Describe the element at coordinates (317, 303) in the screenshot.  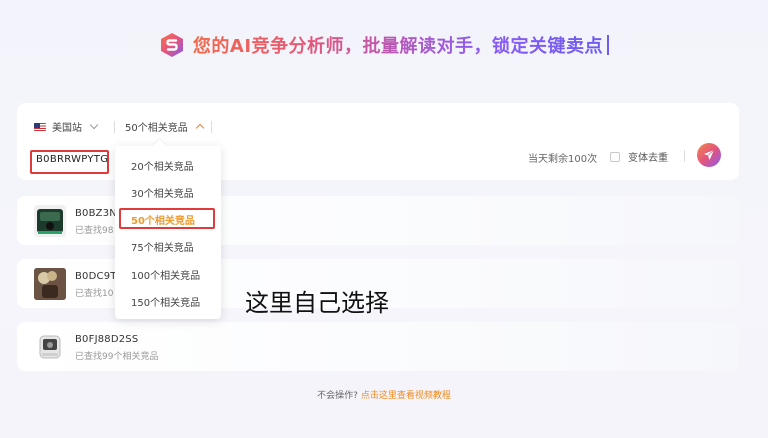
I see `annotation-text: 这里自己选择` at that location.